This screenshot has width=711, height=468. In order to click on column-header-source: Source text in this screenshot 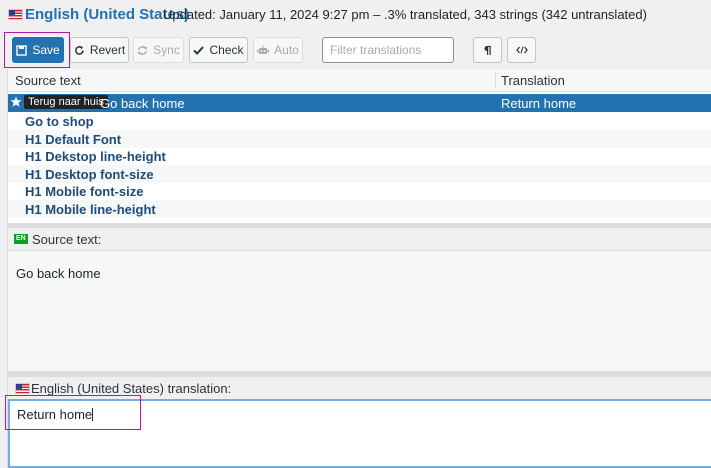, I will do `click(48, 80)`.